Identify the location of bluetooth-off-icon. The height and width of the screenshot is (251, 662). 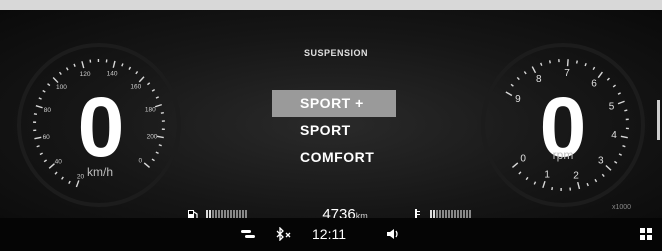
(284, 235).